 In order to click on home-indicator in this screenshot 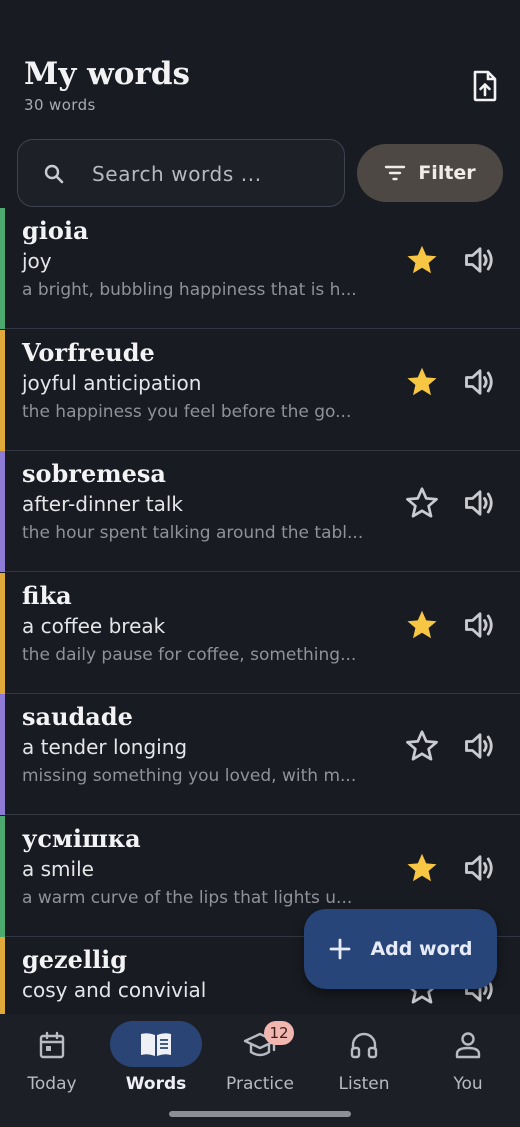, I will do `click(260, 1114)`.